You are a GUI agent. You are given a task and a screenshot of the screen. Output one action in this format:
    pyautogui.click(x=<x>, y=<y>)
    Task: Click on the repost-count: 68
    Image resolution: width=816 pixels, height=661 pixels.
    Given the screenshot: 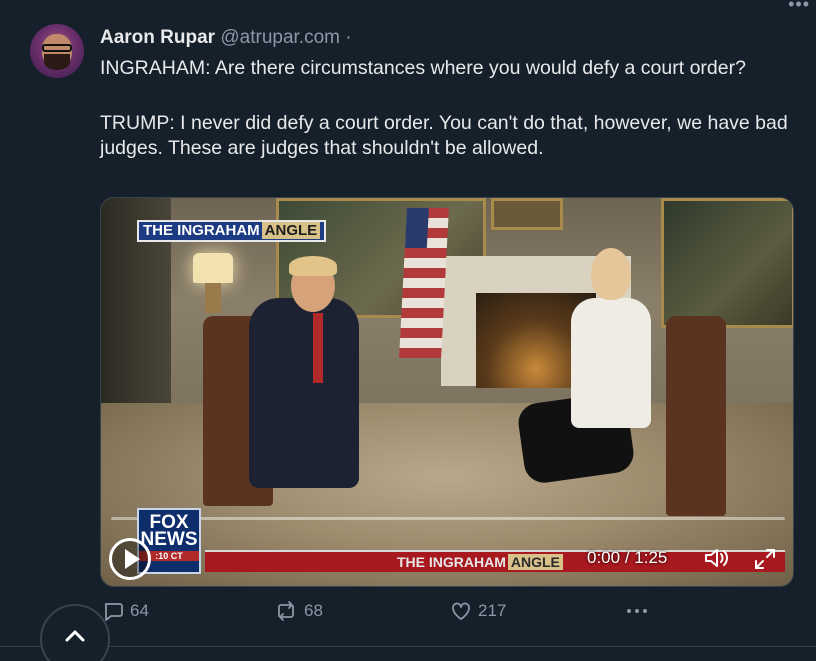 What is the action you would take?
    pyautogui.click(x=313, y=610)
    